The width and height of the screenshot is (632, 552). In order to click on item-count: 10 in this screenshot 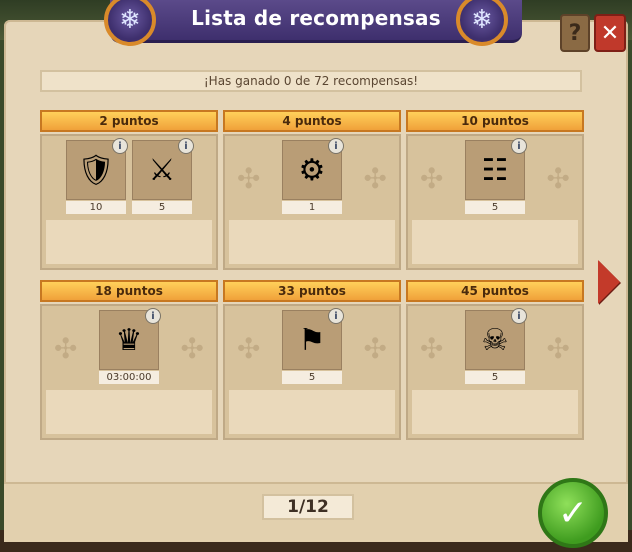, I will do `click(96, 207)`.